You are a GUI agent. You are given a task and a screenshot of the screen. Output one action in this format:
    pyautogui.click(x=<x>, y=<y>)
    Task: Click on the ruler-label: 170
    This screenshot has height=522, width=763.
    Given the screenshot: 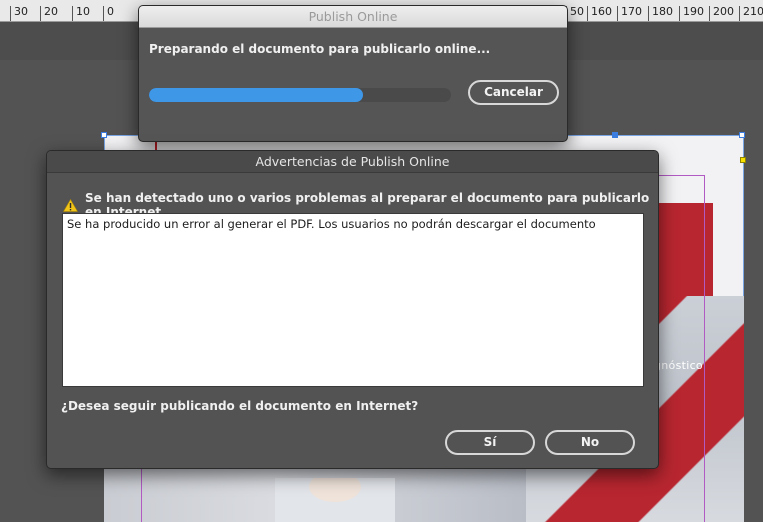 What is the action you would take?
    pyautogui.click(x=629, y=13)
    